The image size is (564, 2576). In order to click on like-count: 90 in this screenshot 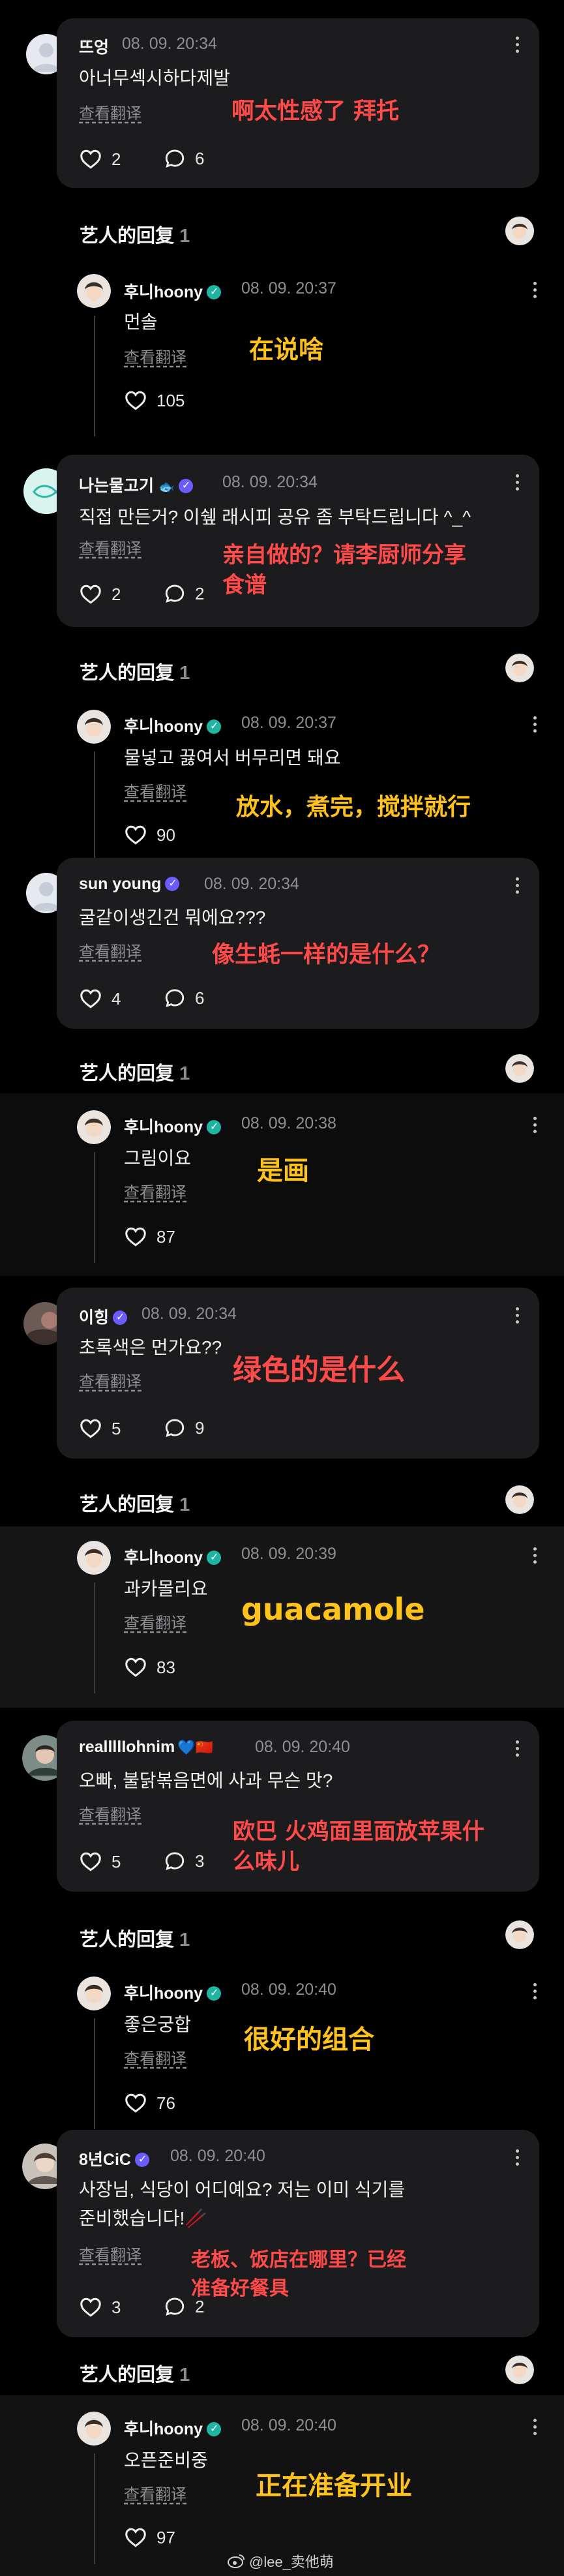, I will do `click(165, 835)`.